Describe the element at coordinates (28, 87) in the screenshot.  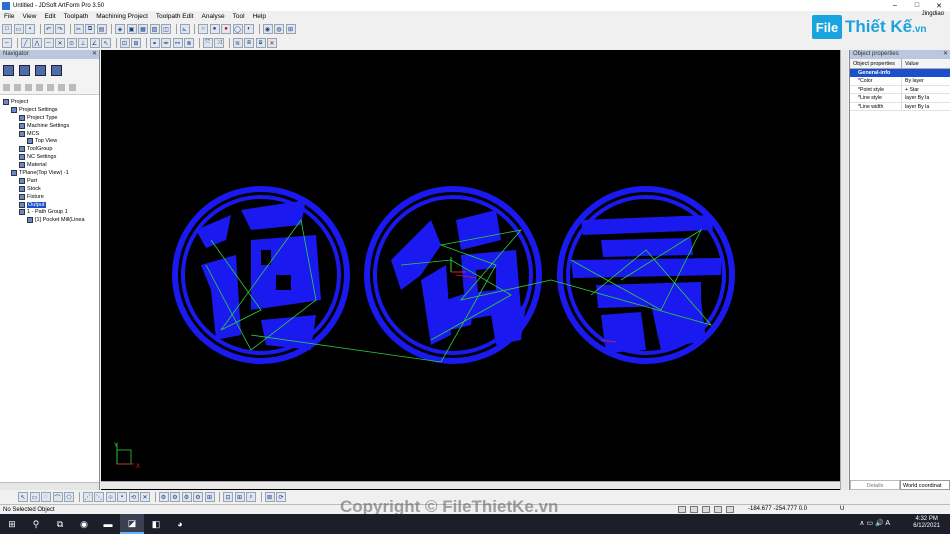
I see `nav-tool-3-icon` at that location.